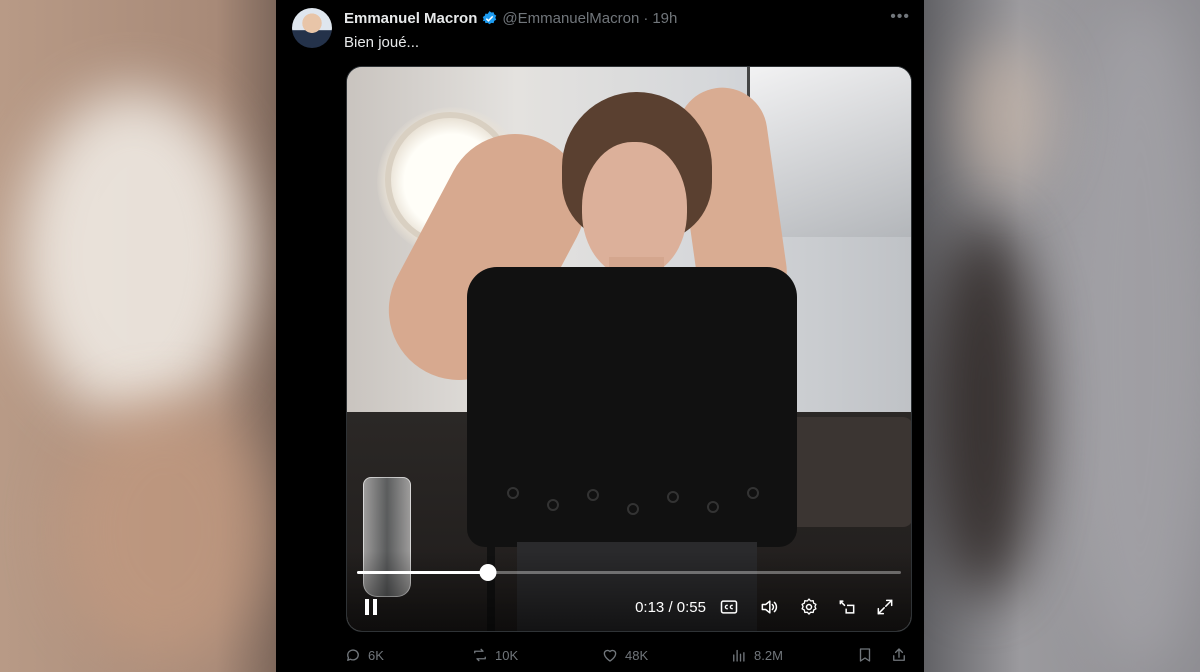 This screenshot has width=1200, height=672. I want to click on verified-badge-icon, so click(489, 18).